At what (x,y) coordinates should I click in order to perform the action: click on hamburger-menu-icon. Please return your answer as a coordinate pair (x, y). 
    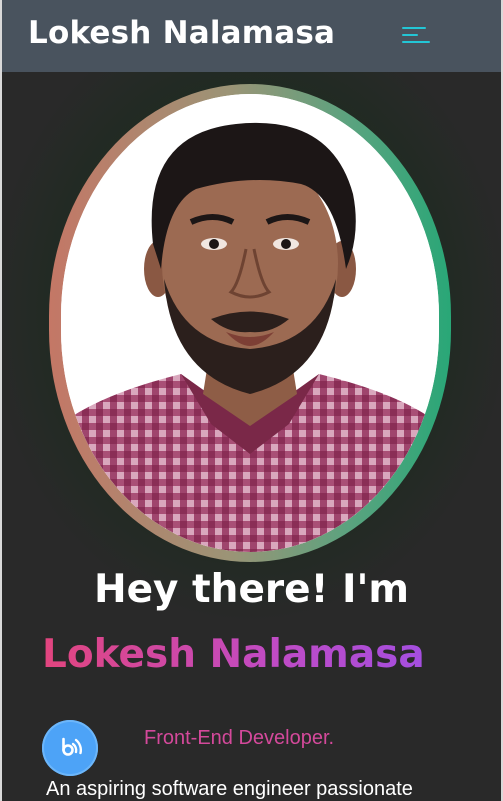
    Looking at the image, I should click on (416, 36).